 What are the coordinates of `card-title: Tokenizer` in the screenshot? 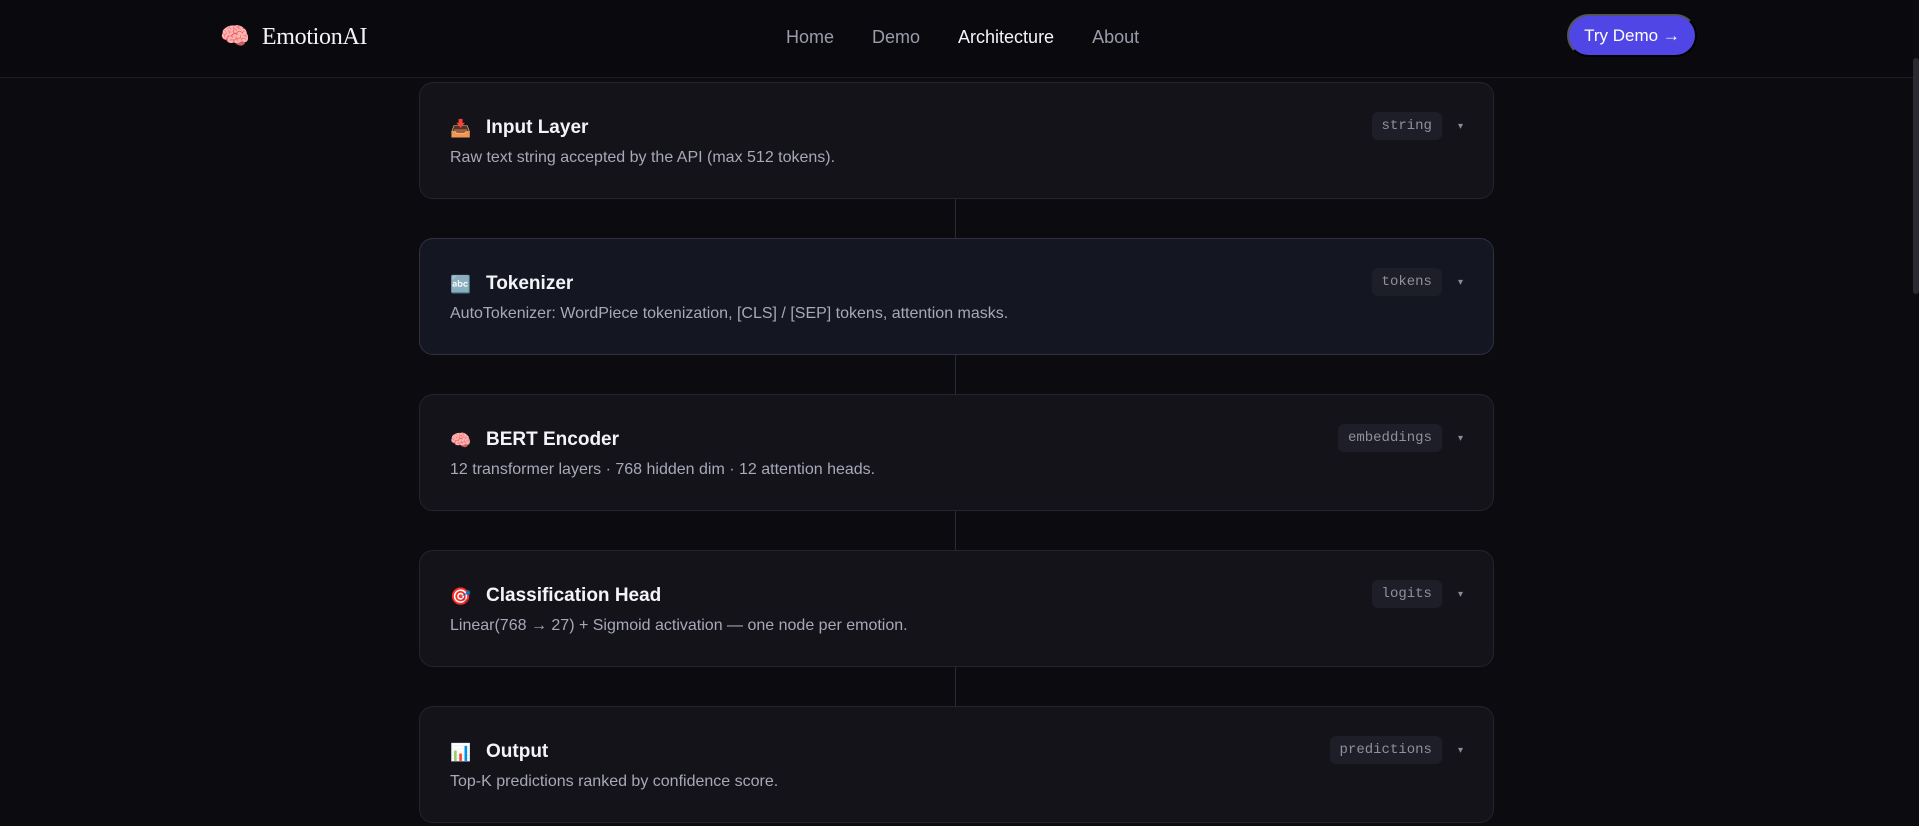 It's located at (530, 283).